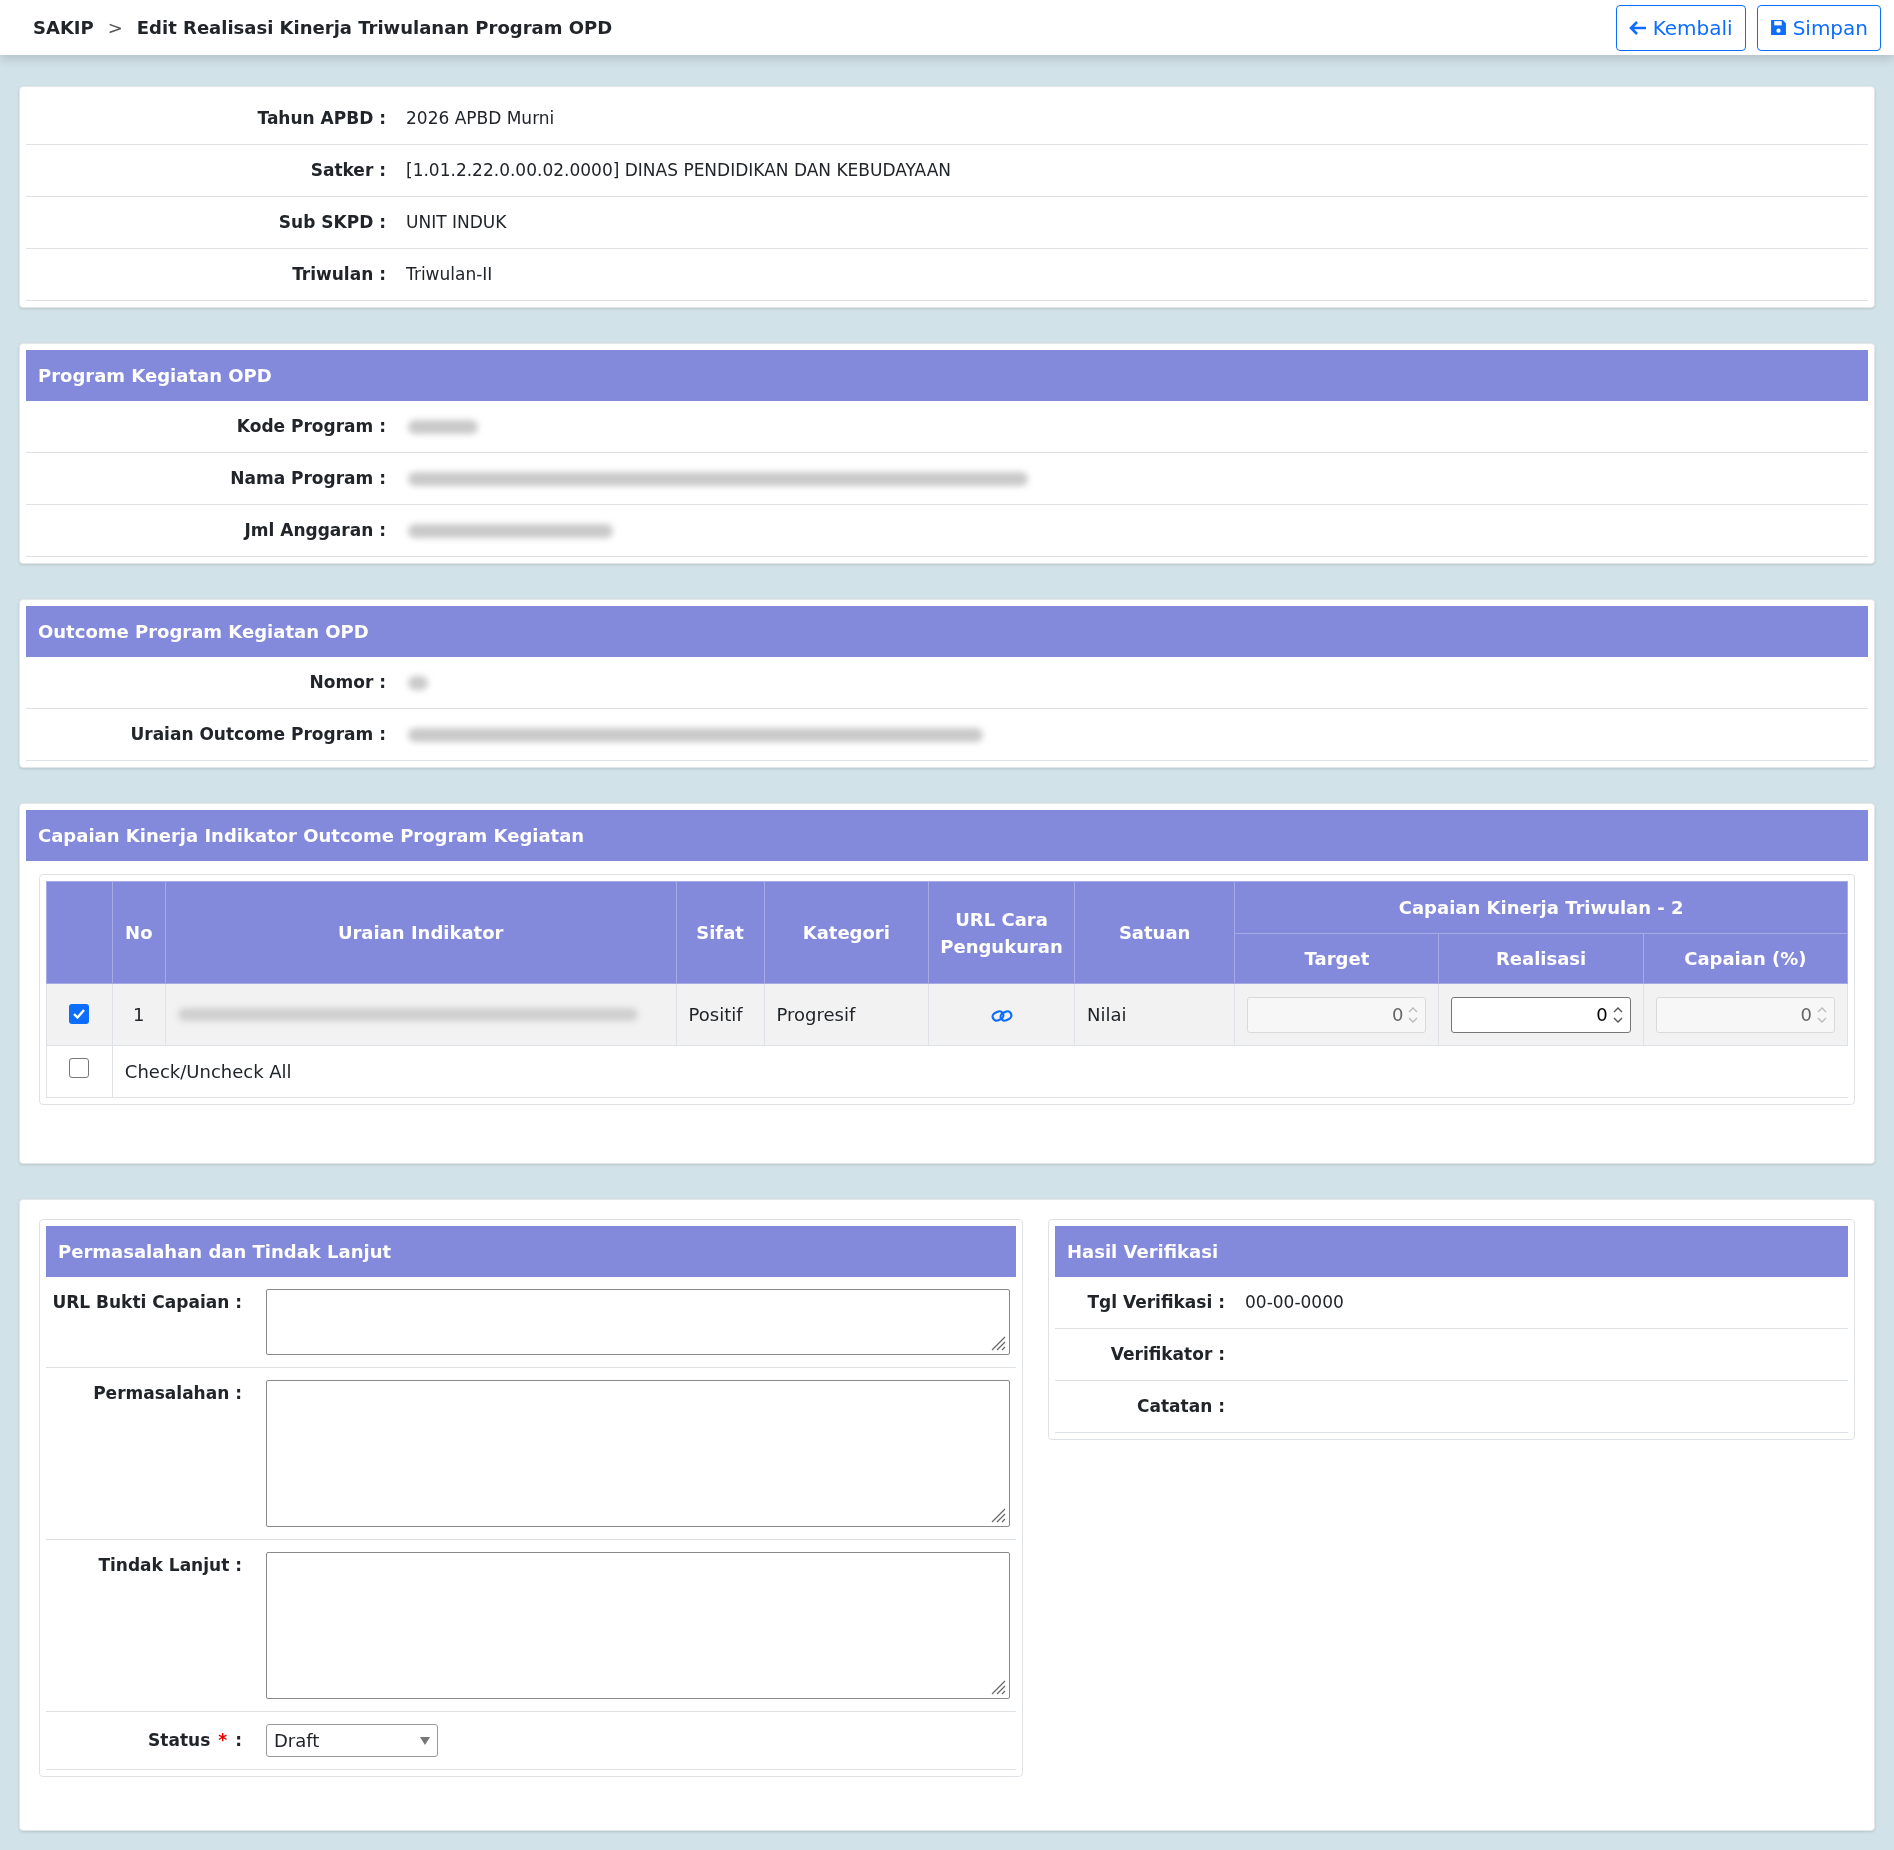 The height and width of the screenshot is (1850, 1894). I want to click on field-label: Catatan :, so click(1181, 1406).